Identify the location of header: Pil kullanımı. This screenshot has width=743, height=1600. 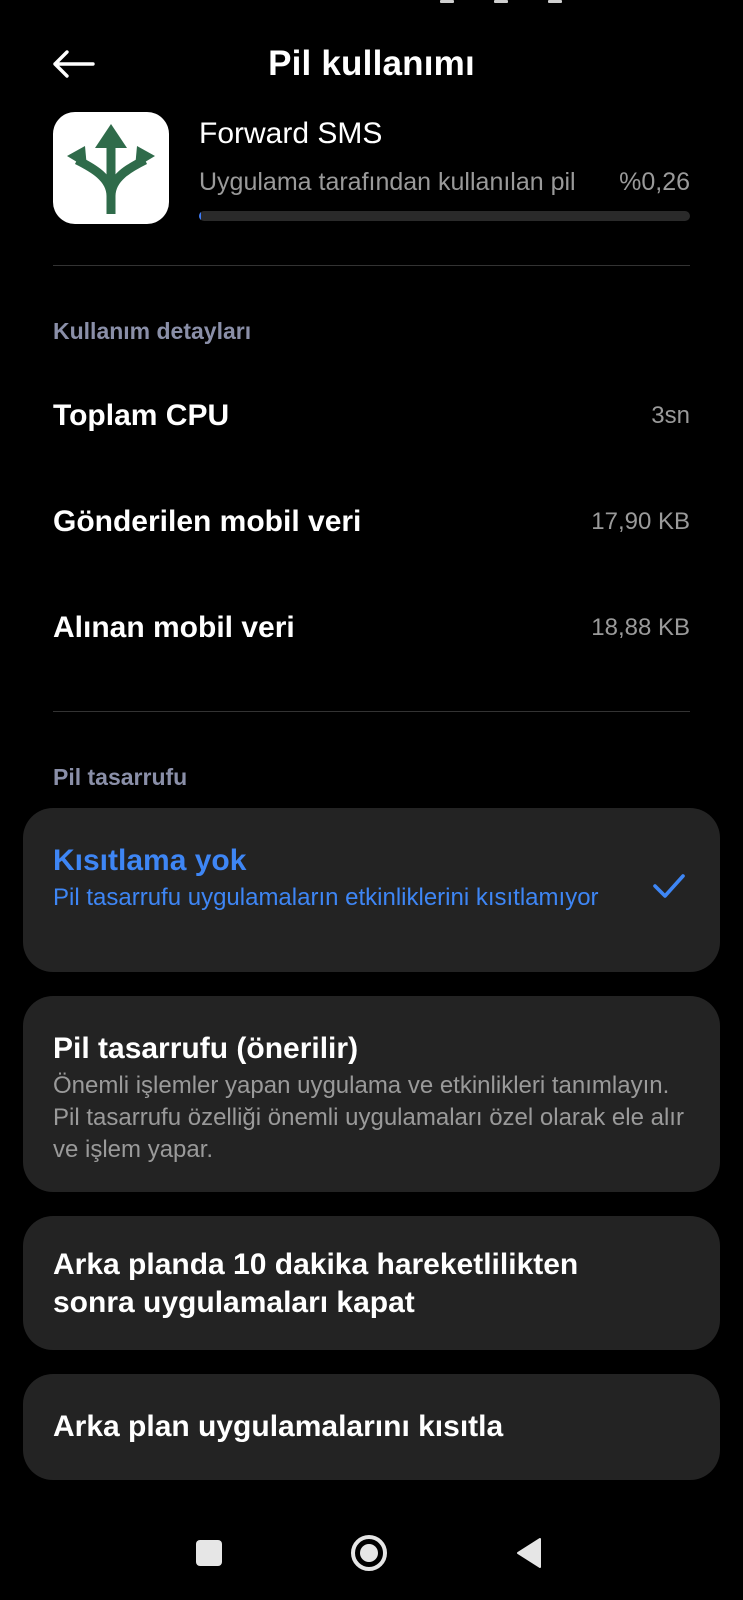
(371, 67).